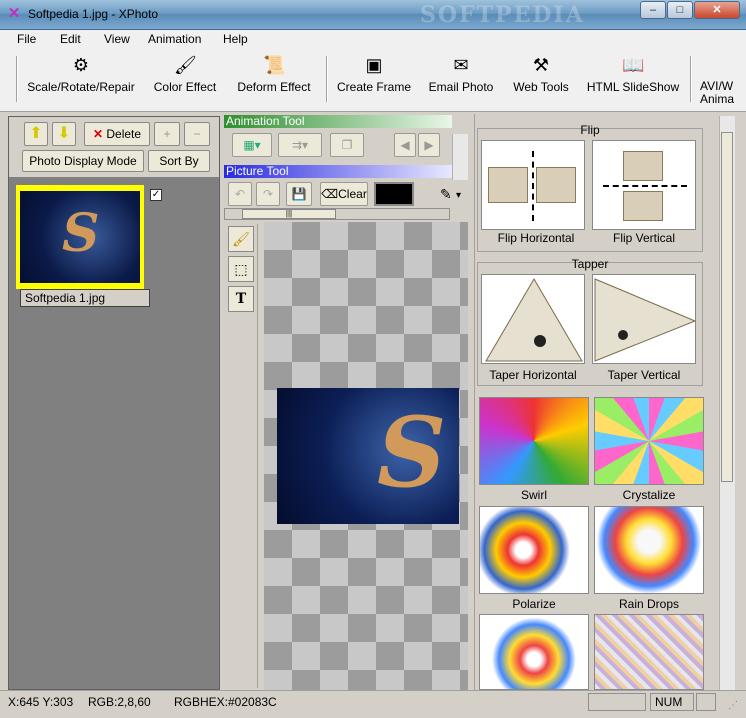 The image size is (746, 718). What do you see at coordinates (338, 121) in the screenshot?
I see `animation-tool-header: Animation Tool` at bounding box center [338, 121].